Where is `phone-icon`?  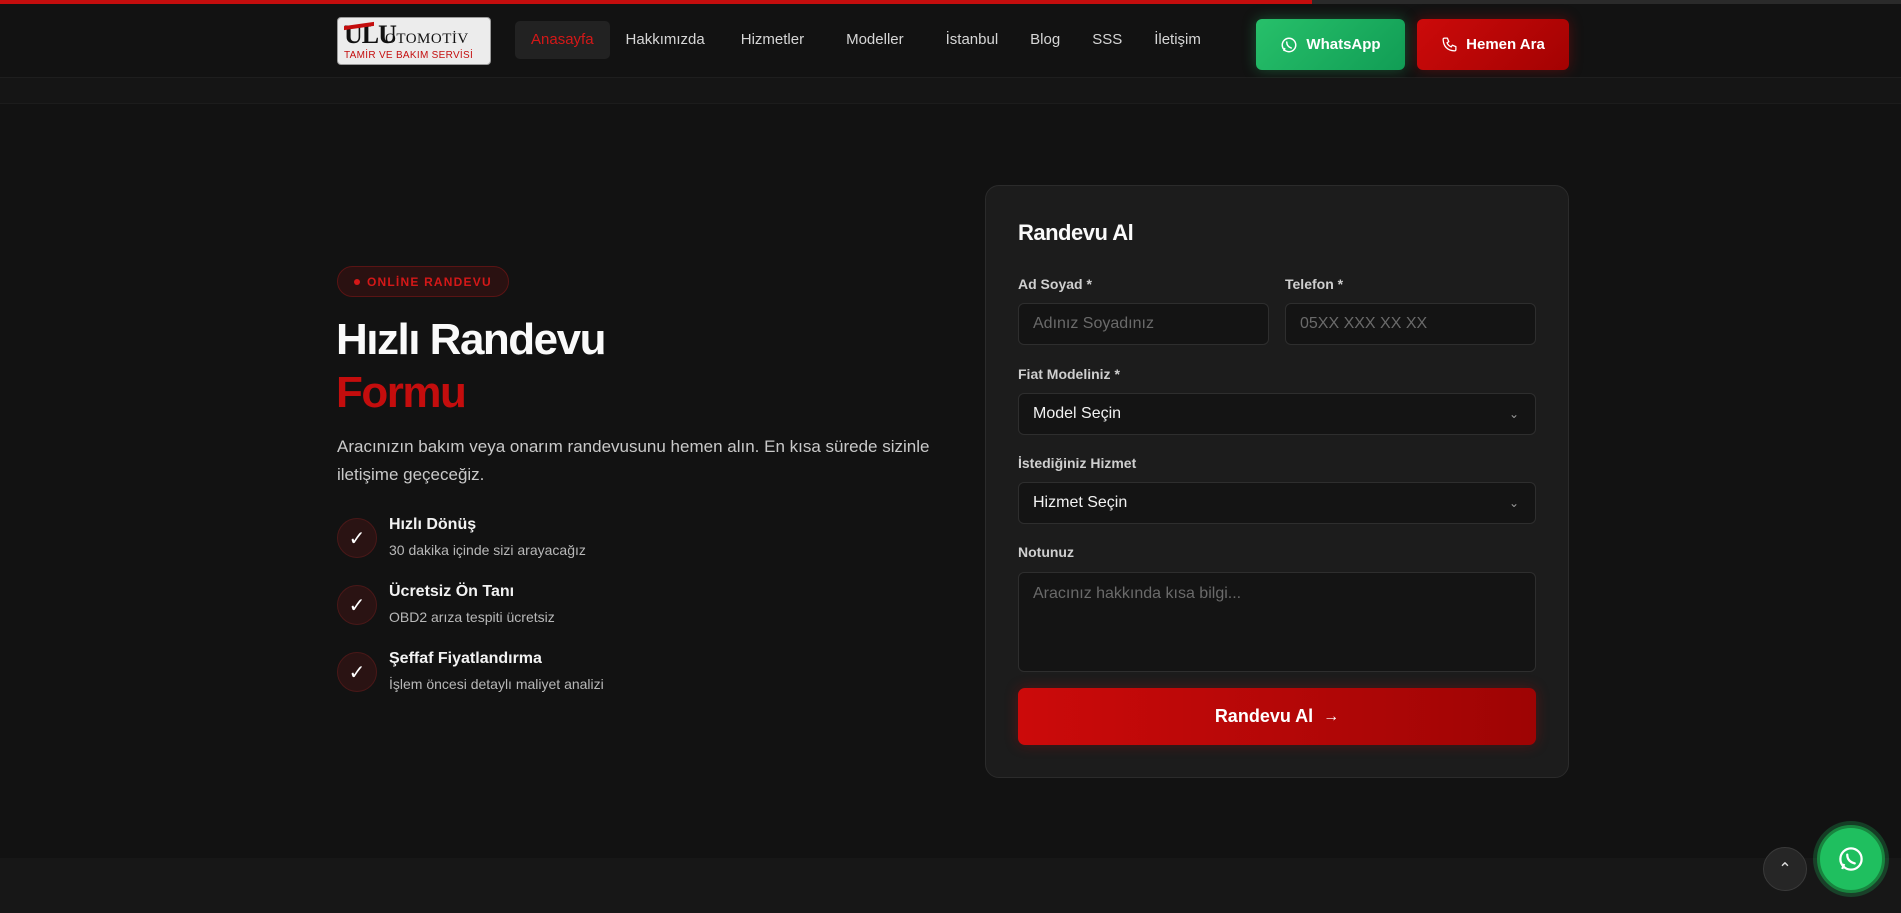
phone-icon is located at coordinates (1449, 44).